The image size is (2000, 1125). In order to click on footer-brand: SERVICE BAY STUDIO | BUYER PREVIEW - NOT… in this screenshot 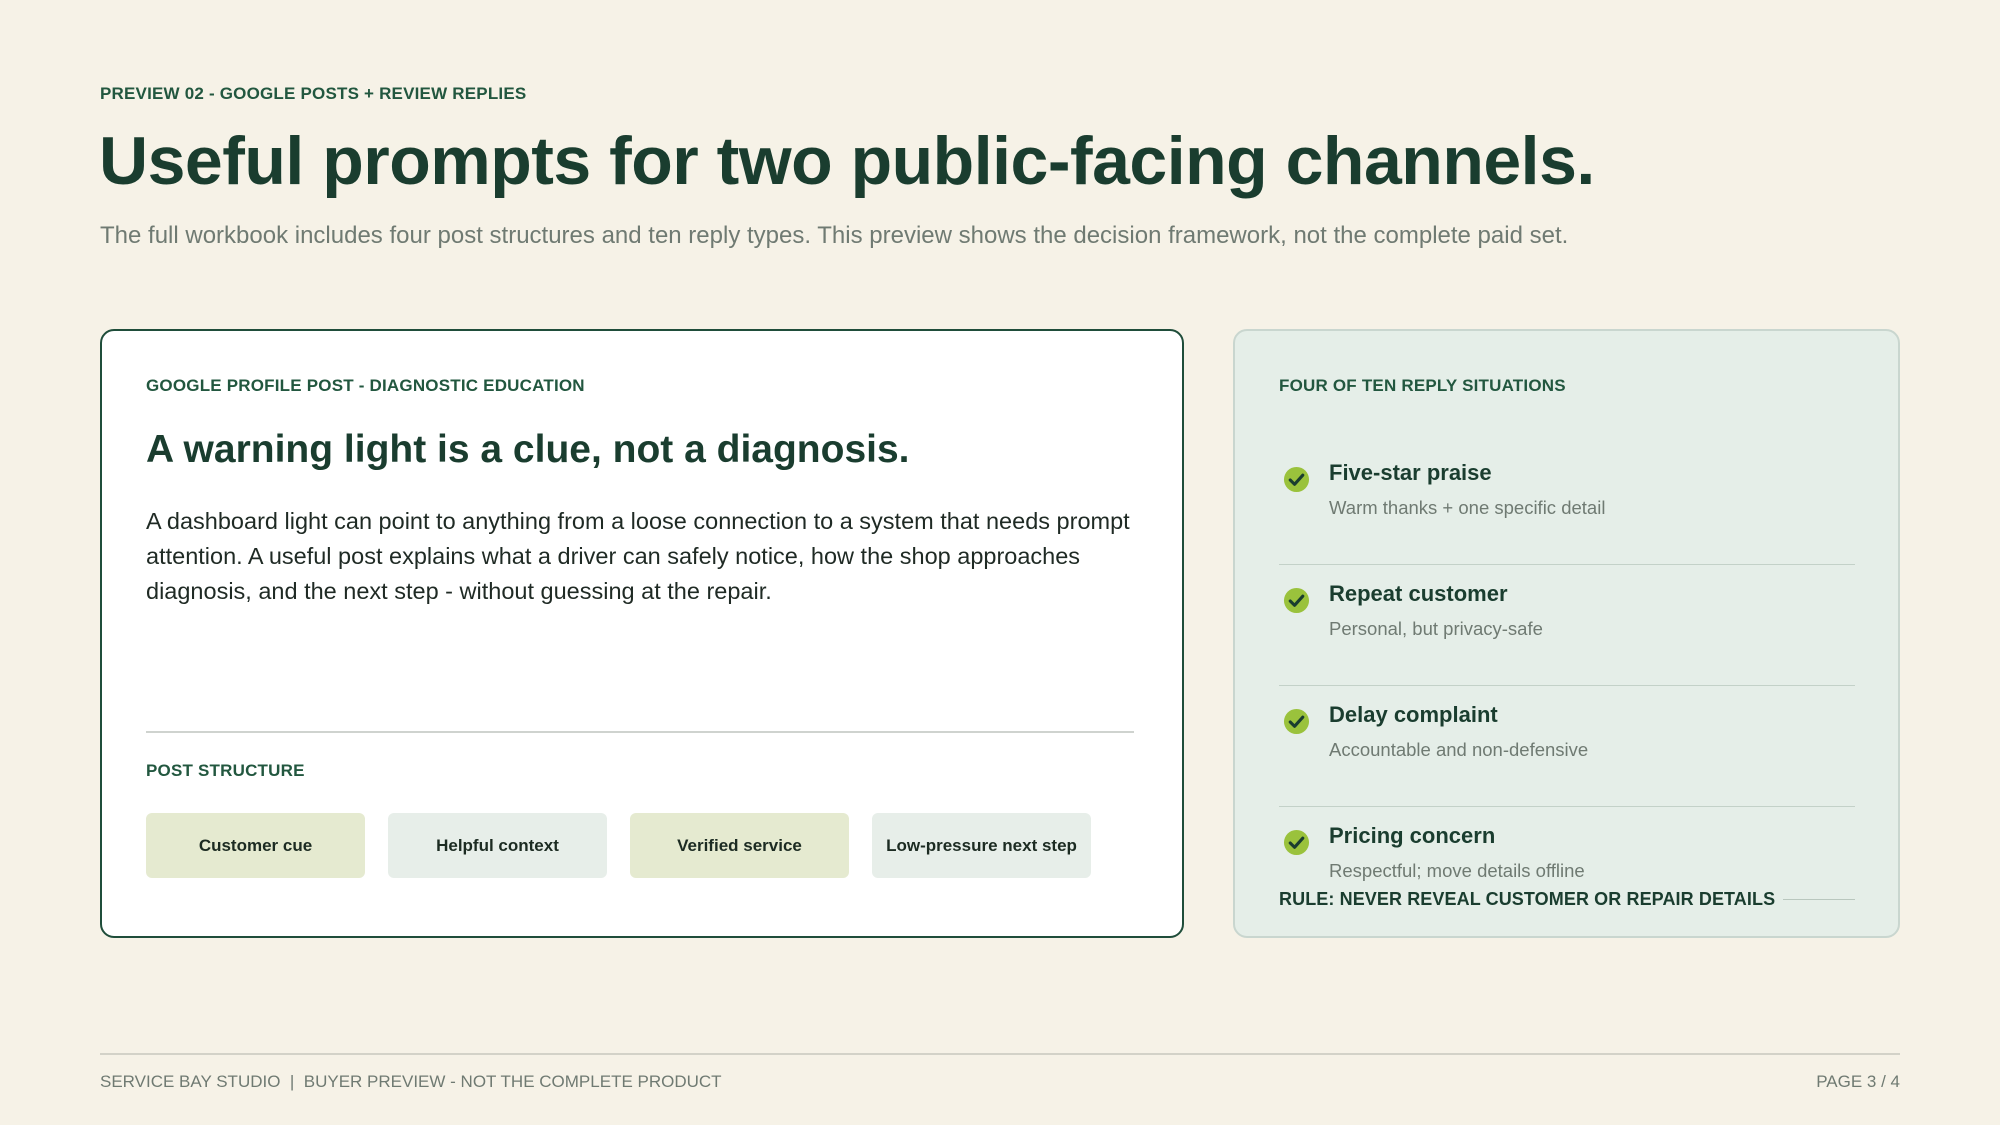, I will do `click(411, 1081)`.